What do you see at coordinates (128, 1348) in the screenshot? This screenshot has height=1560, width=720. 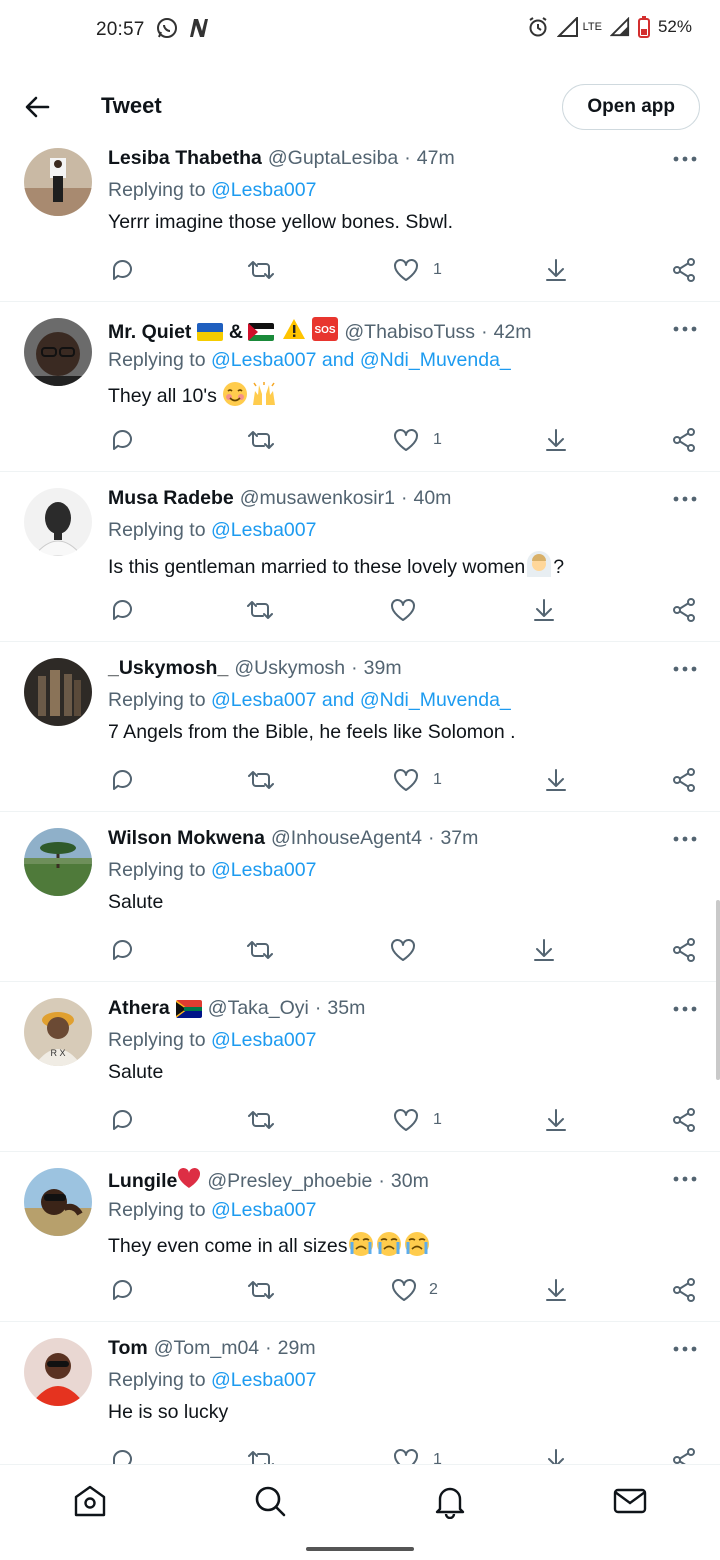 I see `display-name: Tom` at bounding box center [128, 1348].